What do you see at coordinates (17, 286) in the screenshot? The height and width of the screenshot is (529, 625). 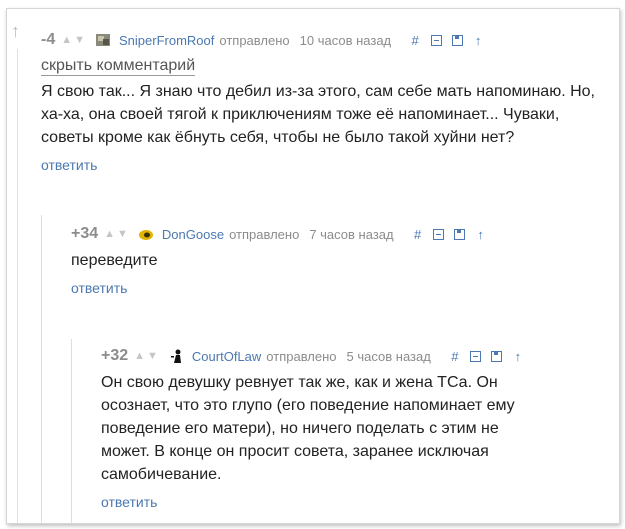 I see `thread-line` at bounding box center [17, 286].